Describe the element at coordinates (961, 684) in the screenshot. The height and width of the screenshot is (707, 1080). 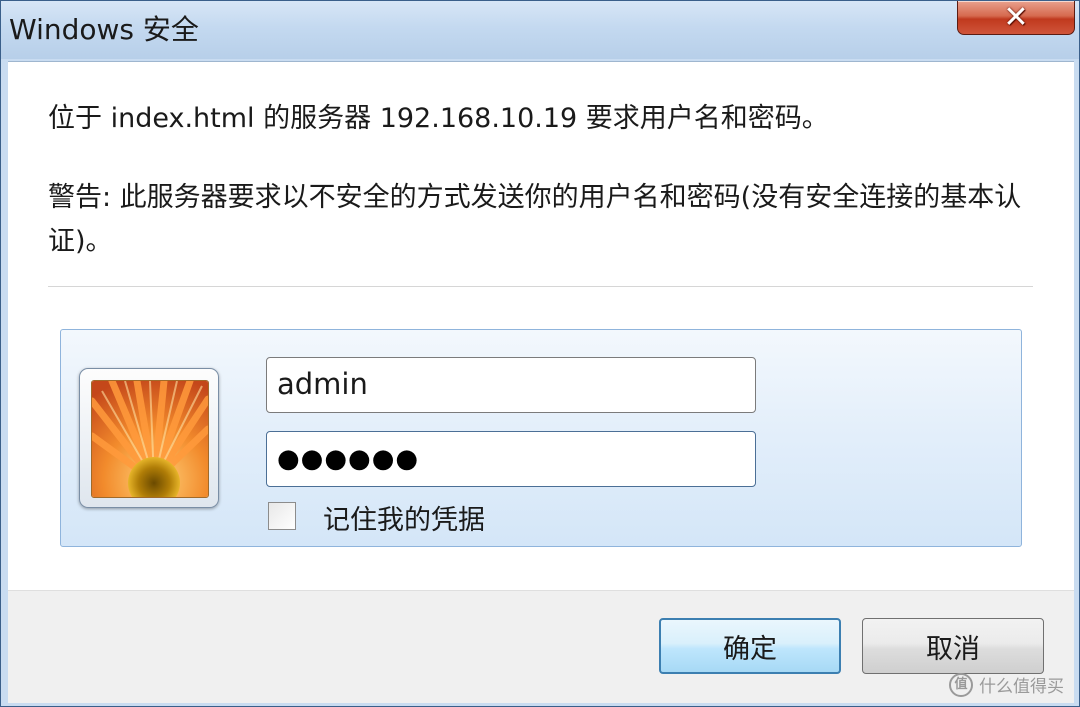
I see `watermark-logo-icon: 值` at that location.